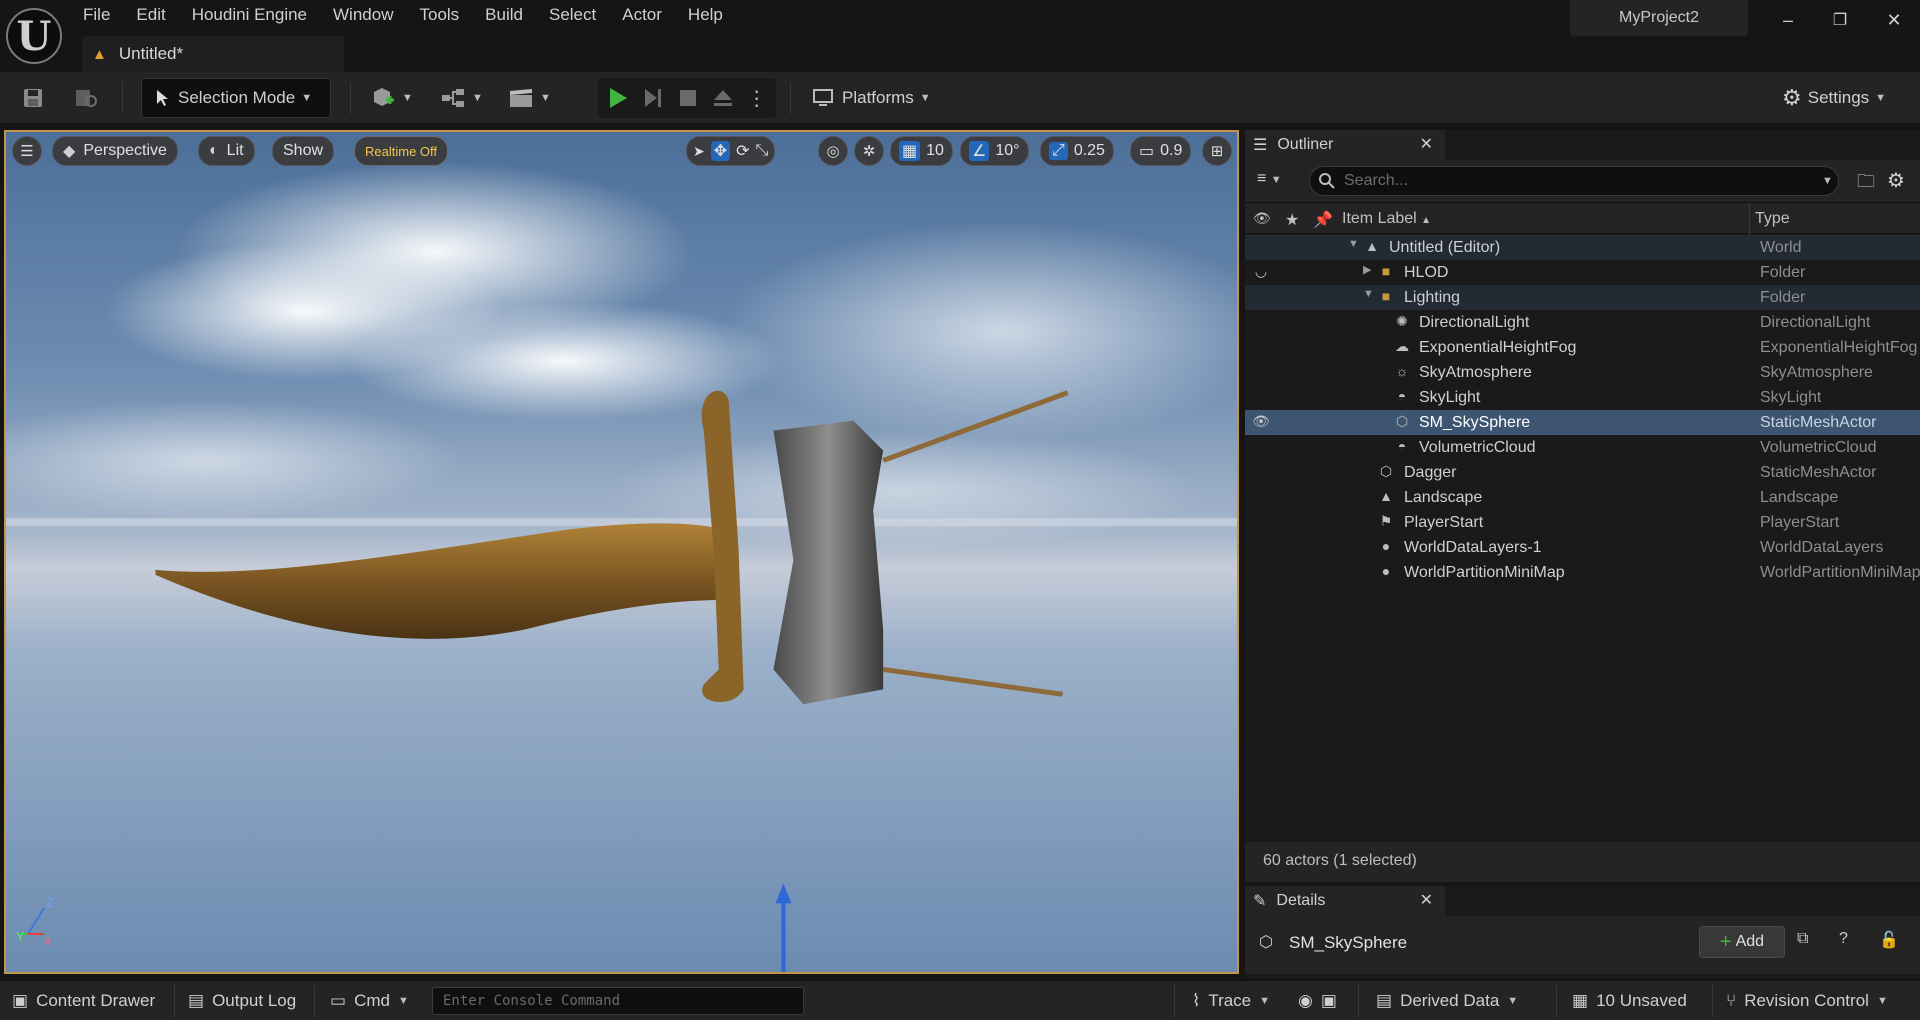 The height and width of the screenshot is (1020, 1920). What do you see at coordinates (1217, 151) in the screenshot?
I see `viewport-layout-button: ⊞` at bounding box center [1217, 151].